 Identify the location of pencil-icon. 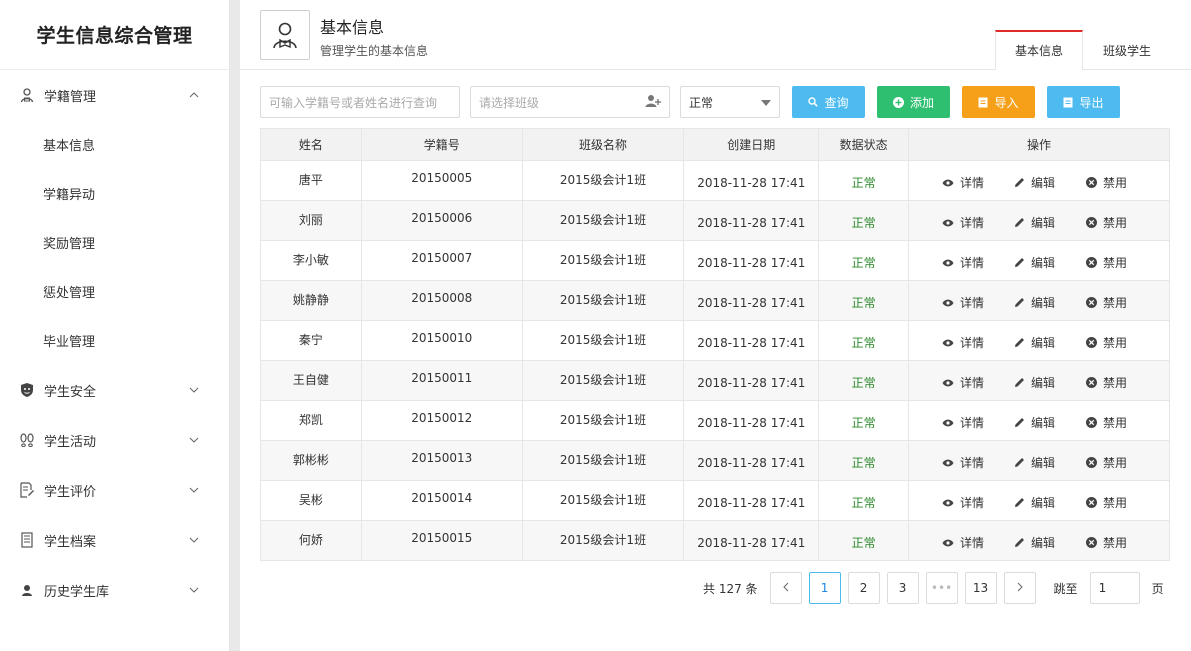
(1019, 262).